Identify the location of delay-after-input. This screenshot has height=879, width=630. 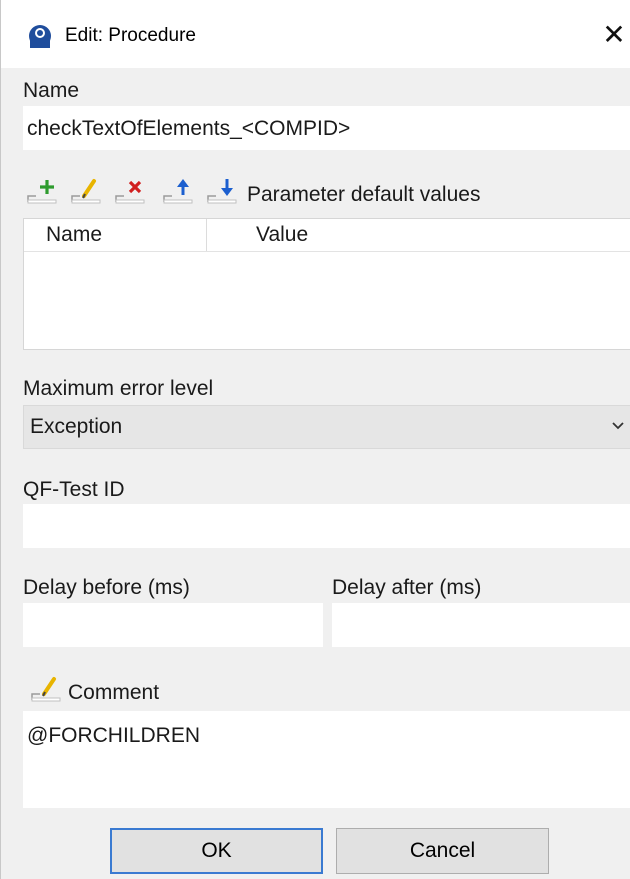
(481, 625).